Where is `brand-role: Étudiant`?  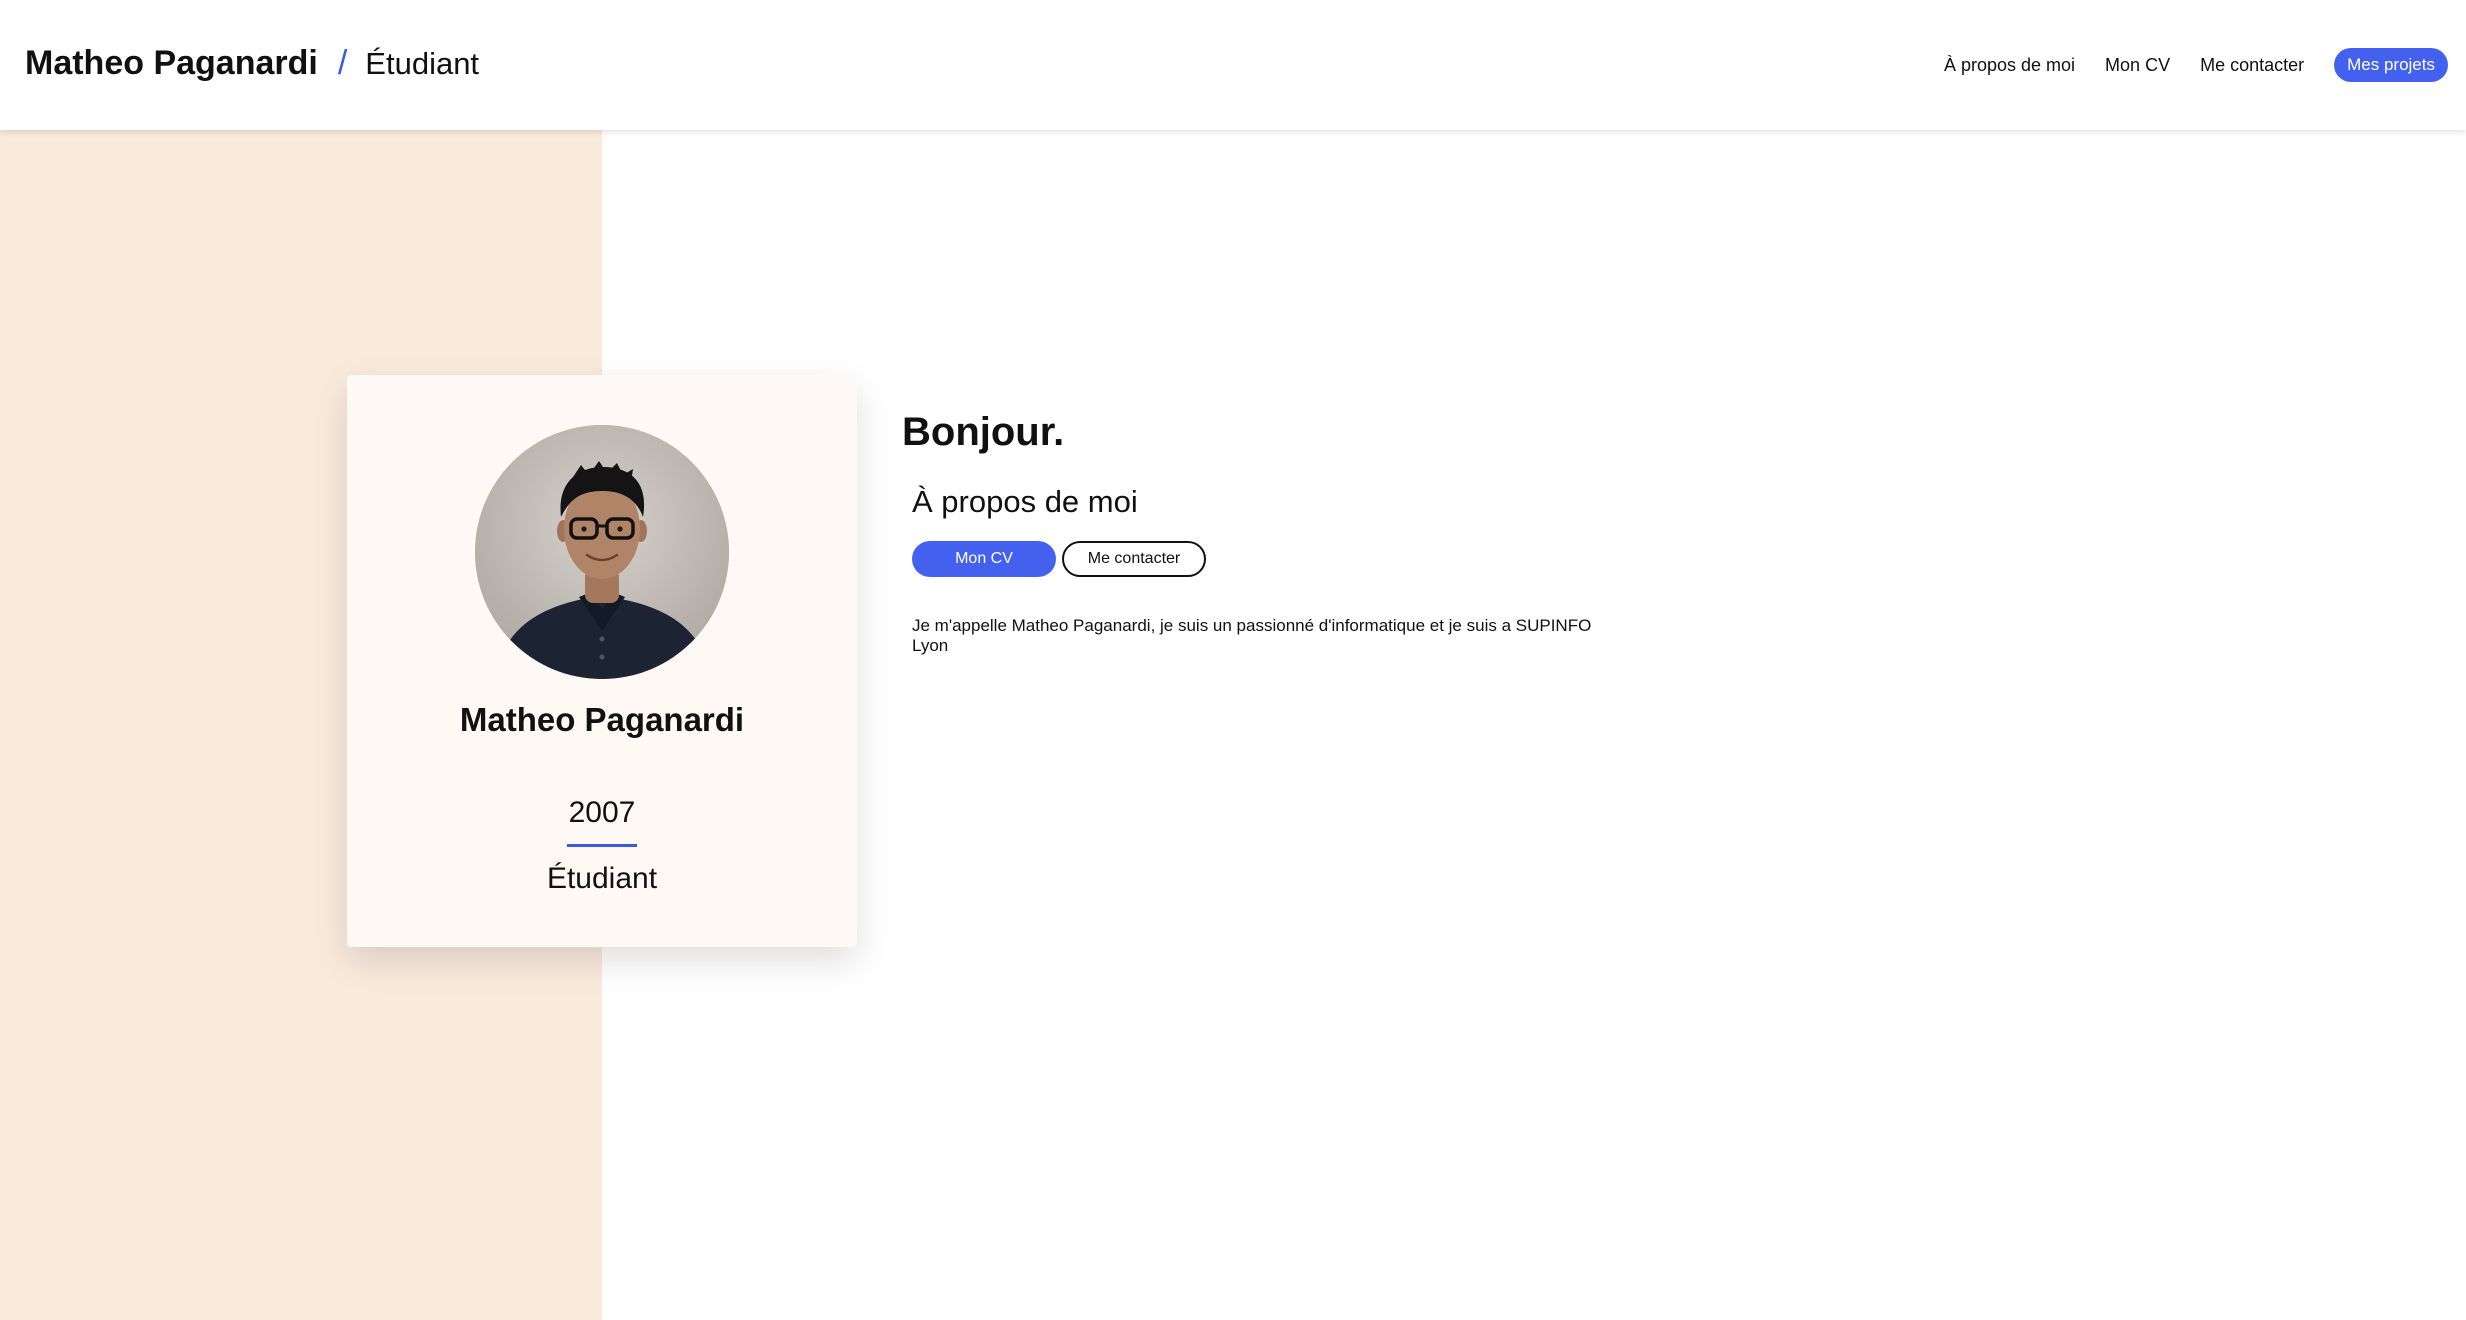
brand-role: Étudiant is located at coordinates (422, 63).